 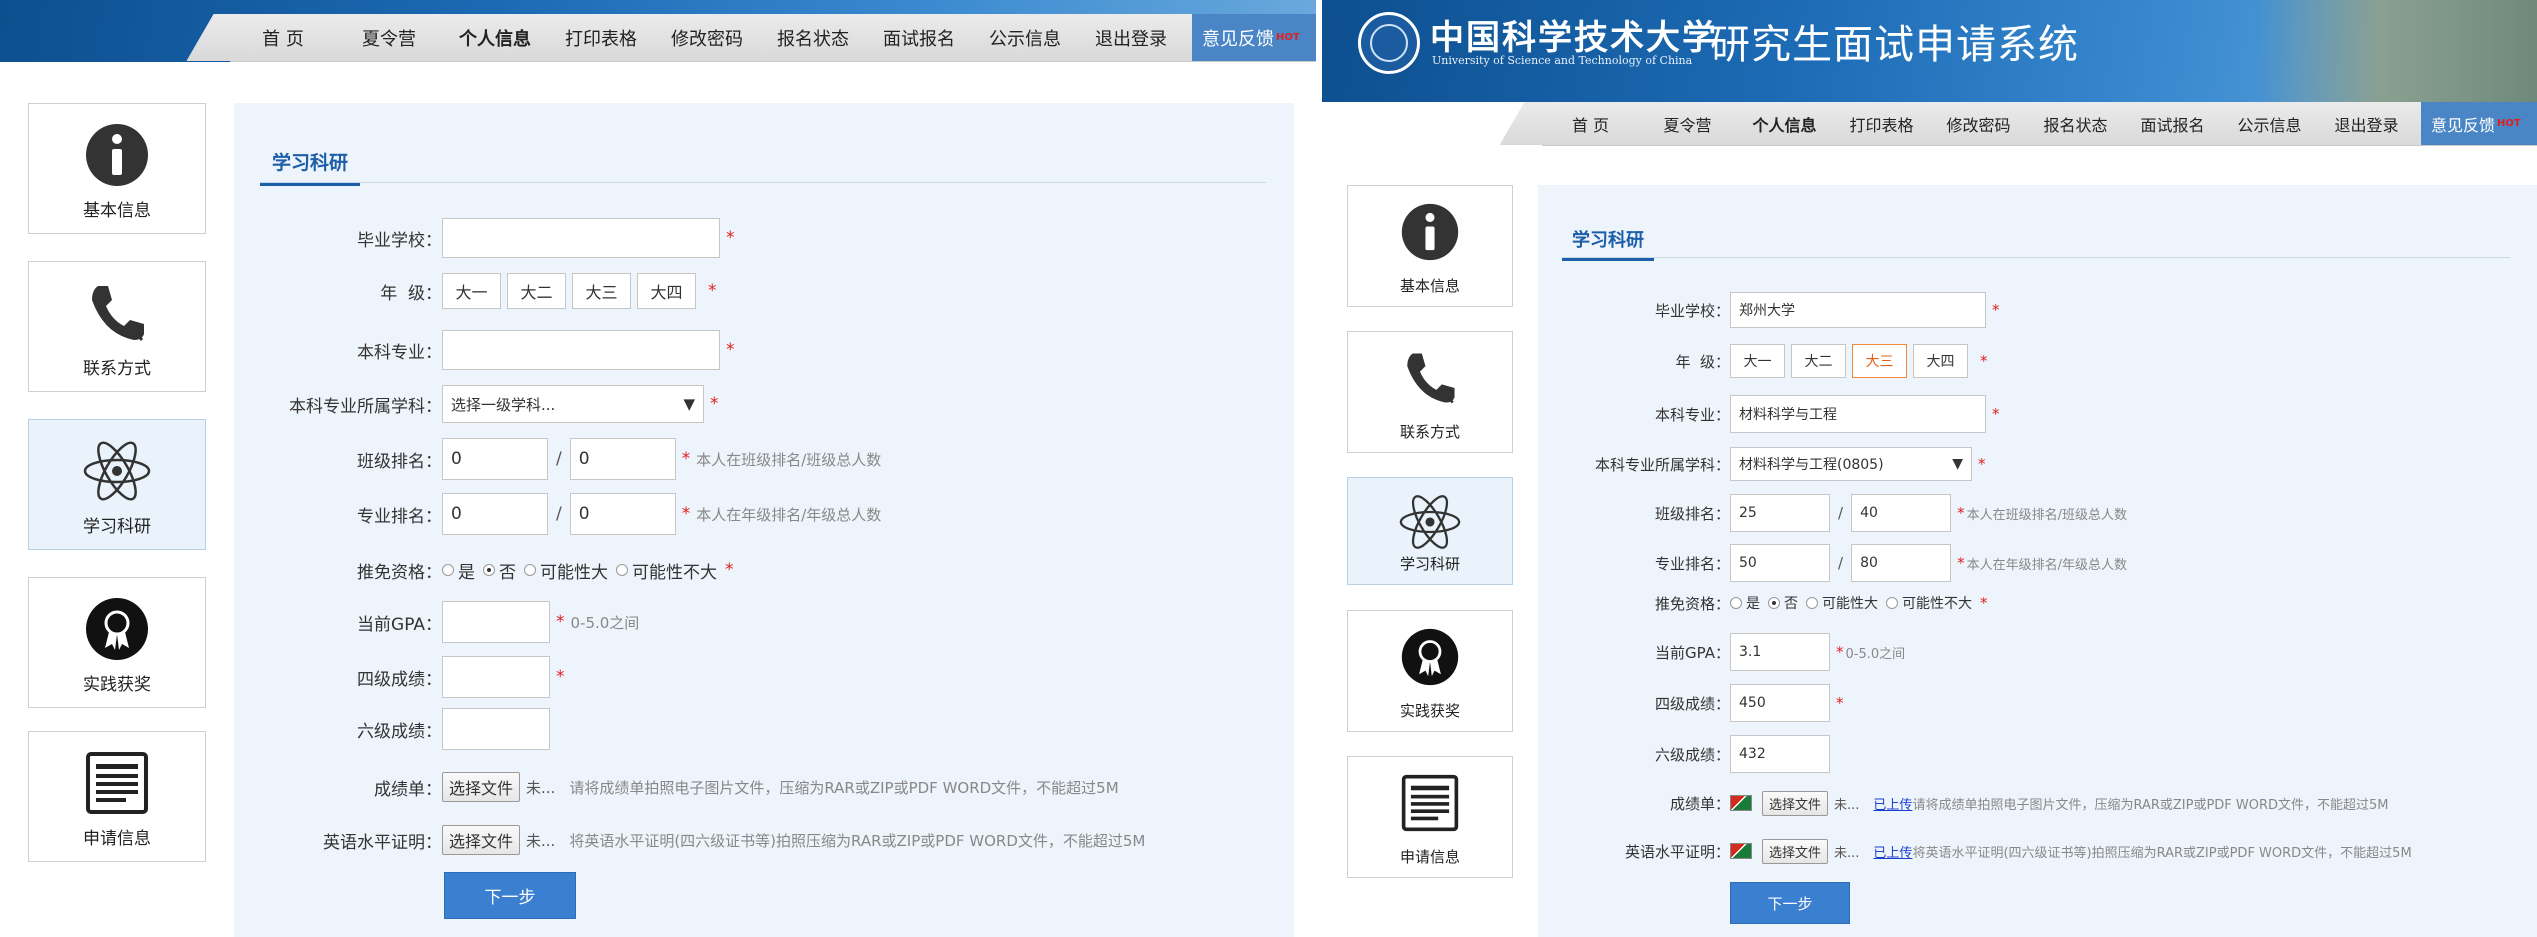 I want to click on class-rank-input: 0, so click(x=495, y=459).